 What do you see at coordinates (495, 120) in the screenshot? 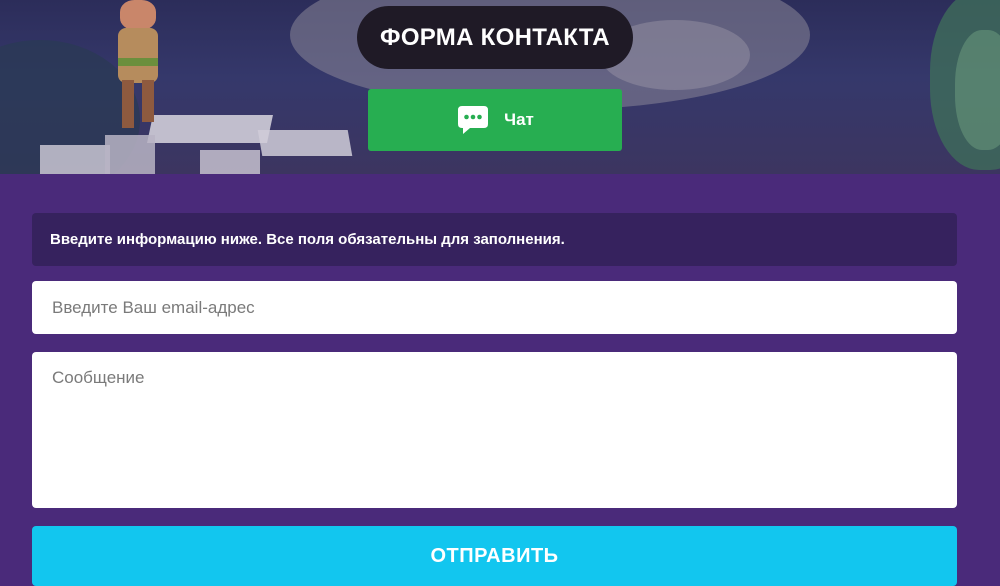
I see `chat-button: Чат` at bounding box center [495, 120].